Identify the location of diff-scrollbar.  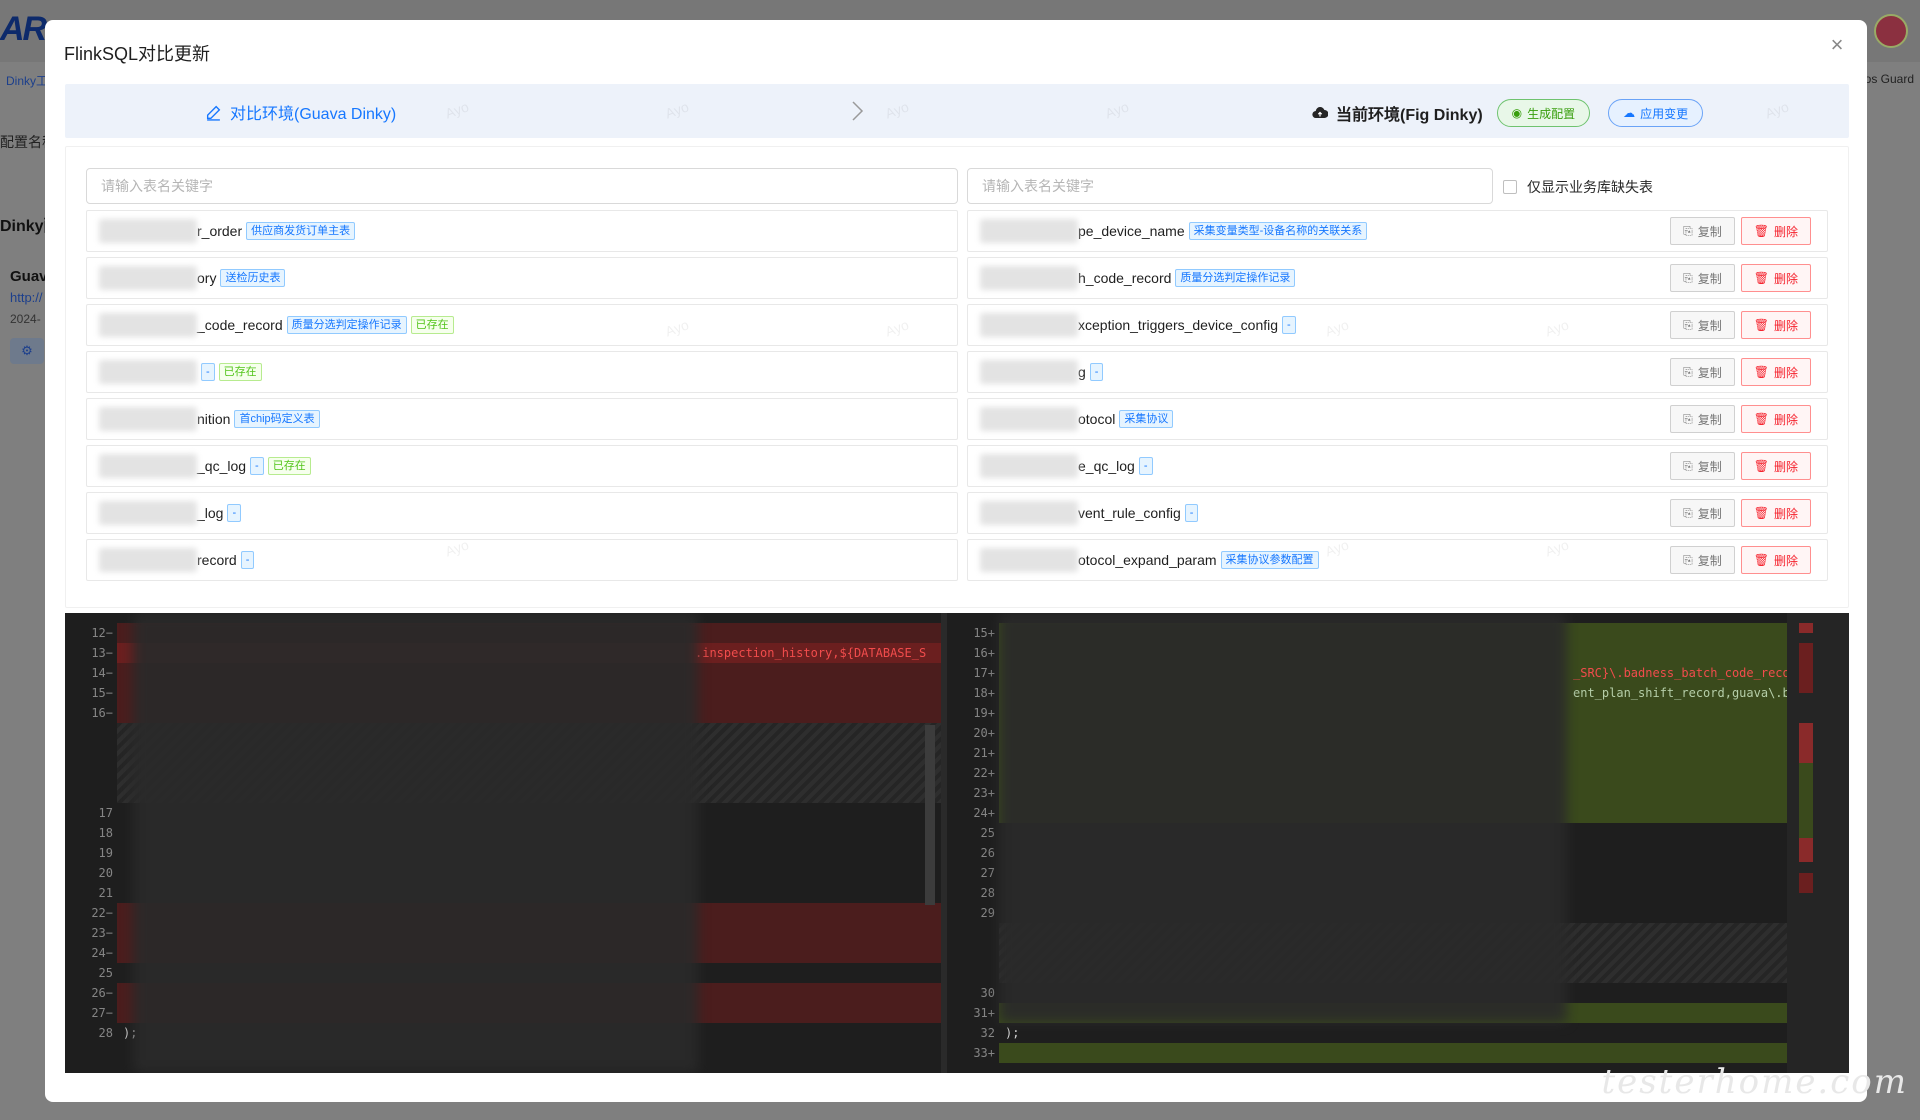
(930, 815).